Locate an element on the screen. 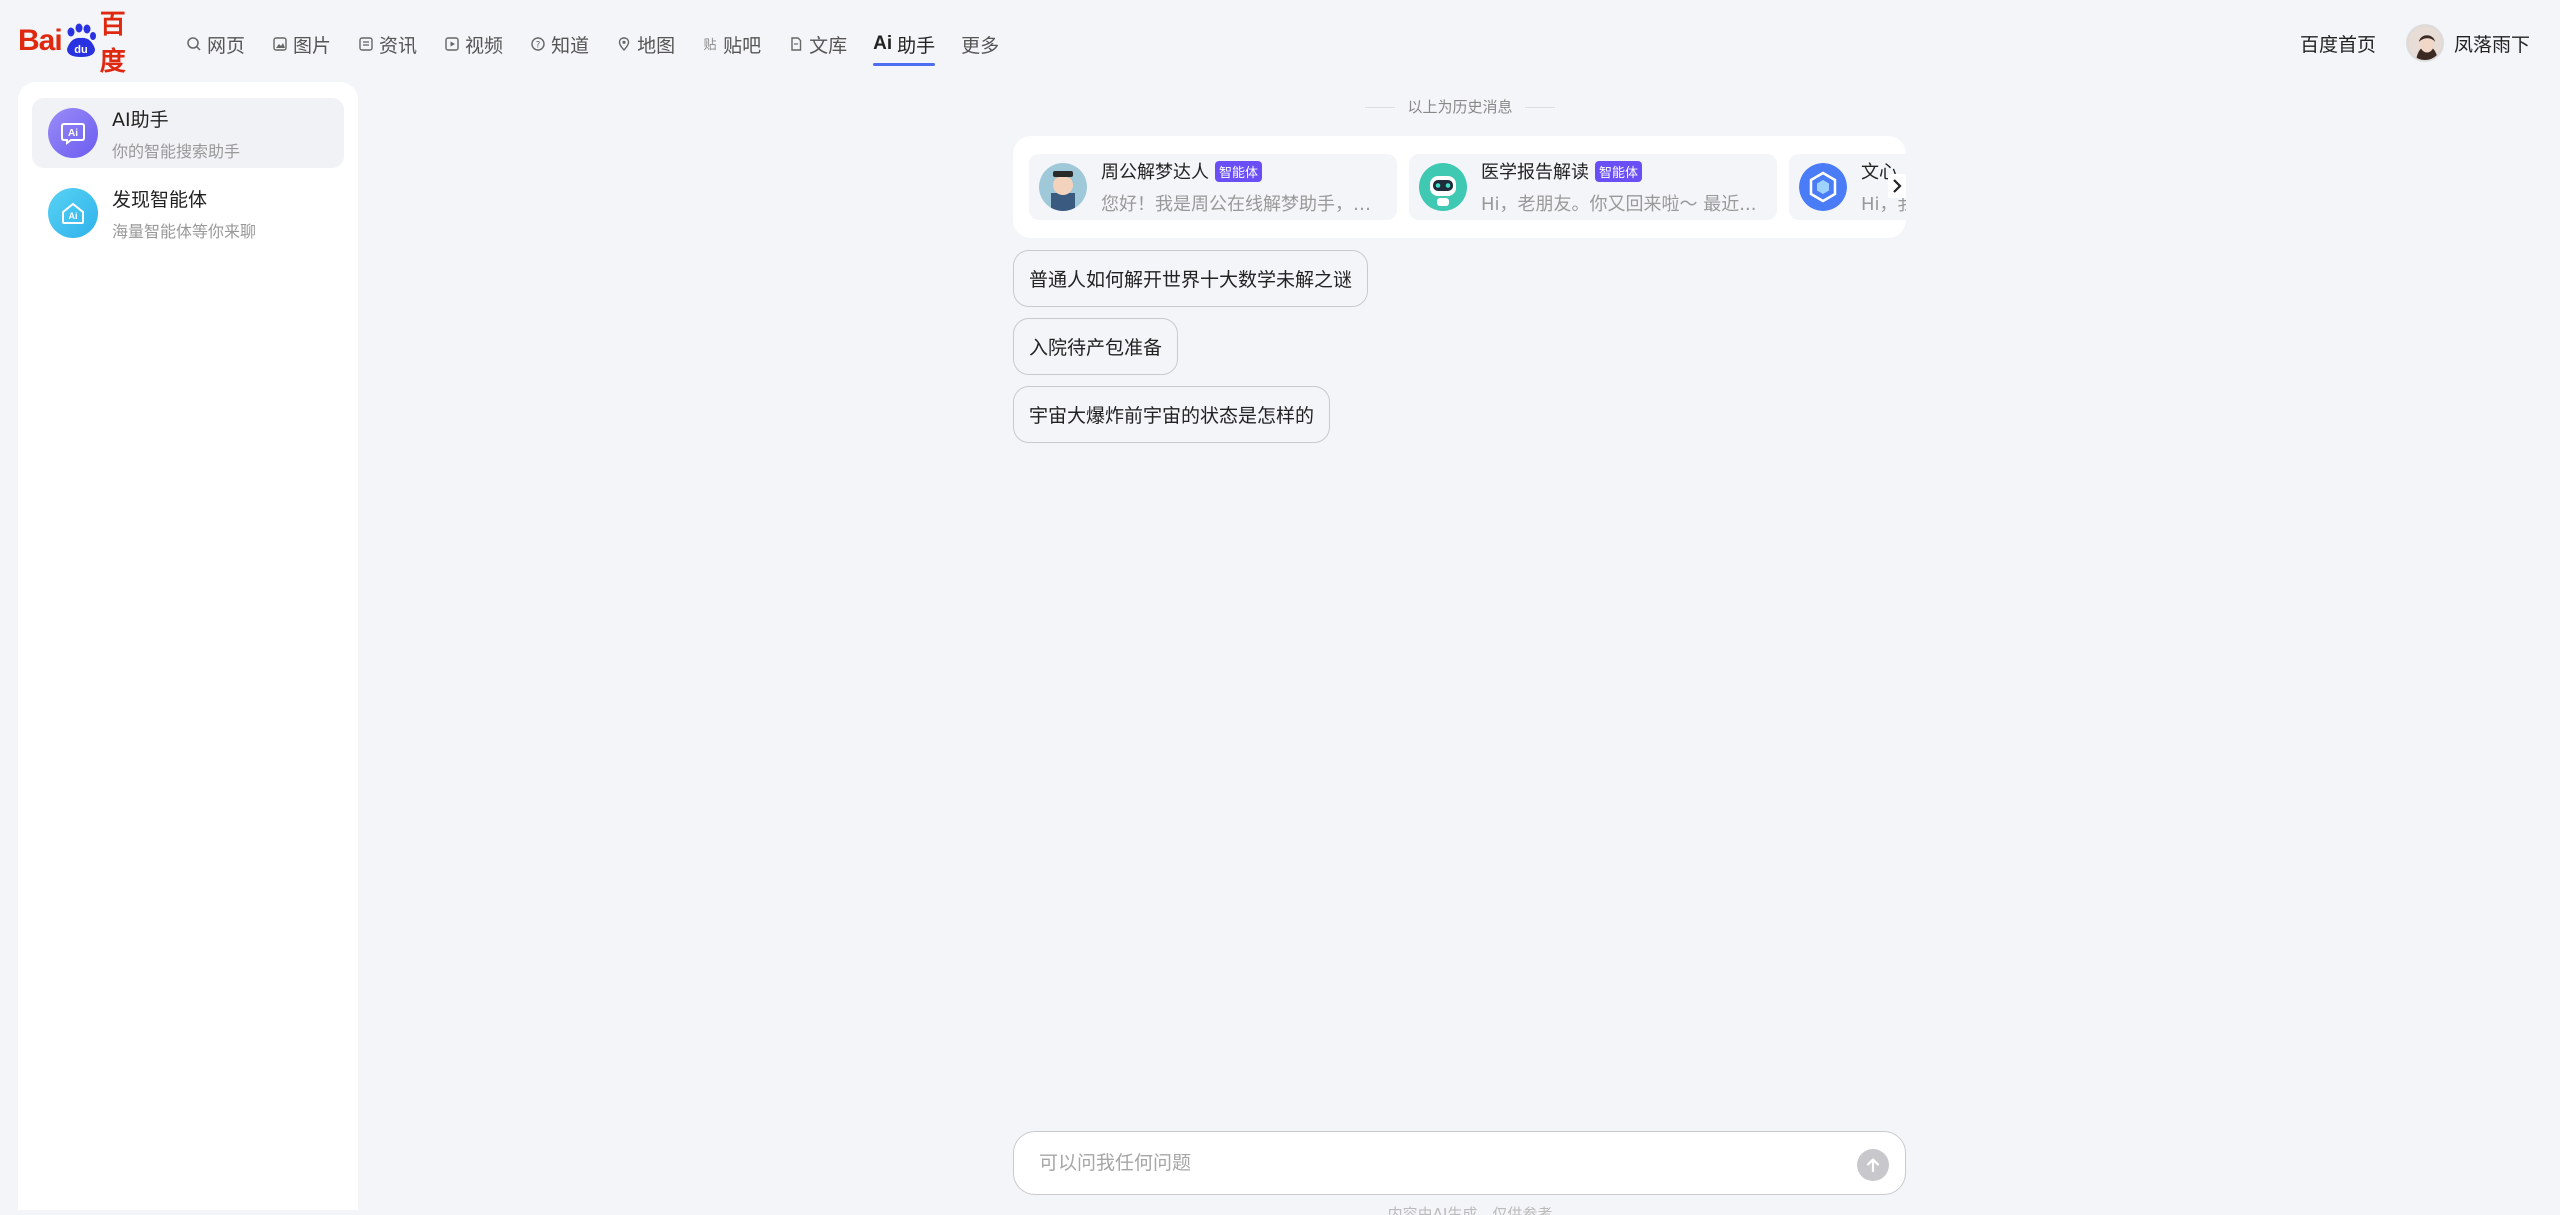 The height and width of the screenshot is (1215, 2560). nav-wenku: 文库 is located at coordinates (817, 44).